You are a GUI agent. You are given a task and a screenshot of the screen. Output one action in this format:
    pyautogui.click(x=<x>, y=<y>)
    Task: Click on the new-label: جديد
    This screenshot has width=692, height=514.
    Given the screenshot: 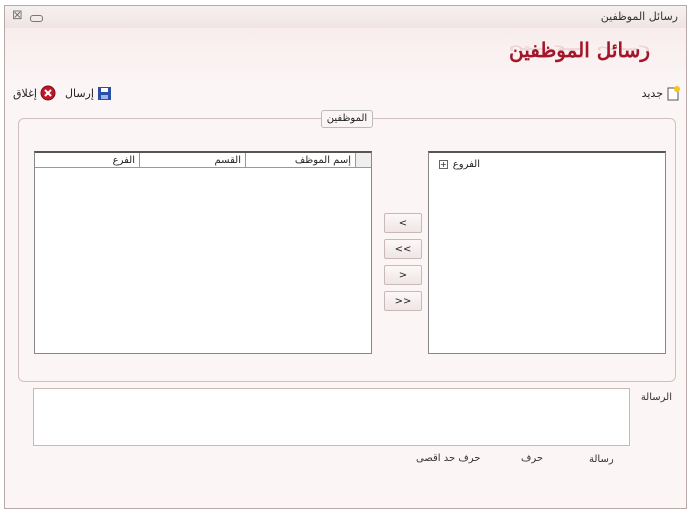 What is the action you would take?
    pyautogui.click(x=652, y=93)
    